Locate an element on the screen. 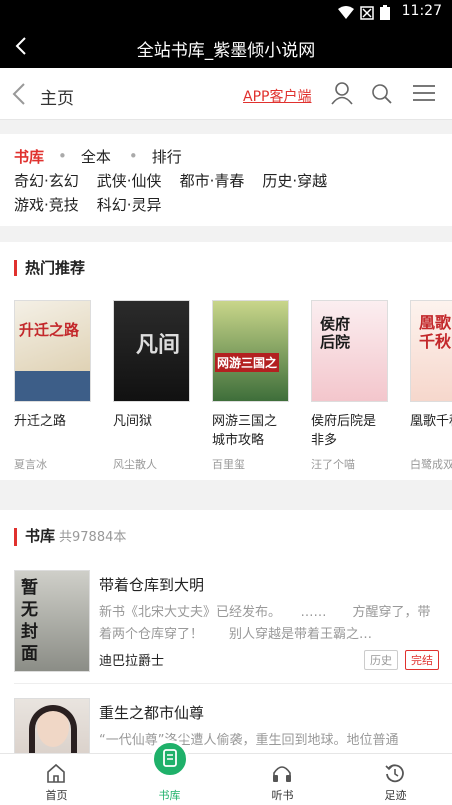  user-icon is located at coordinates (342, 93).